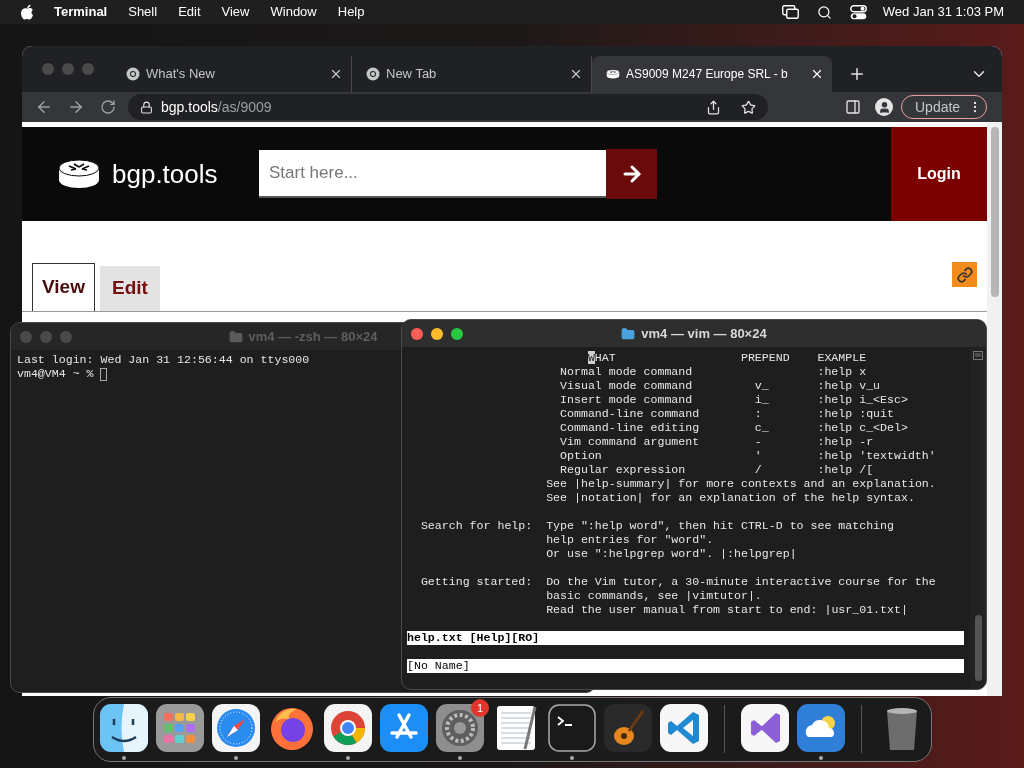  I want to click on url-text: bgp.tools/as/9009, so click(216, 107).